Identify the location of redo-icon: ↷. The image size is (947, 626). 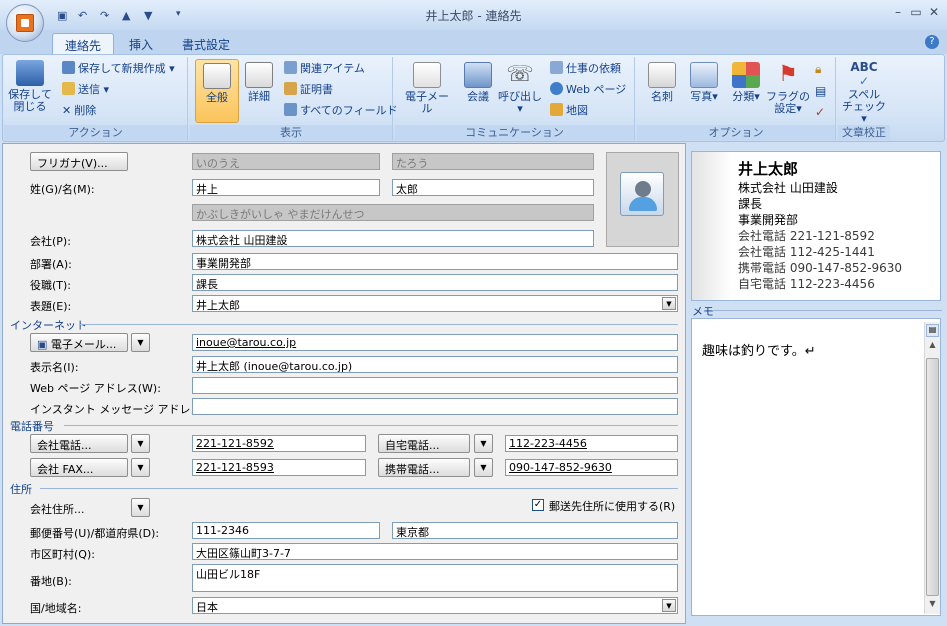
(104, 15).